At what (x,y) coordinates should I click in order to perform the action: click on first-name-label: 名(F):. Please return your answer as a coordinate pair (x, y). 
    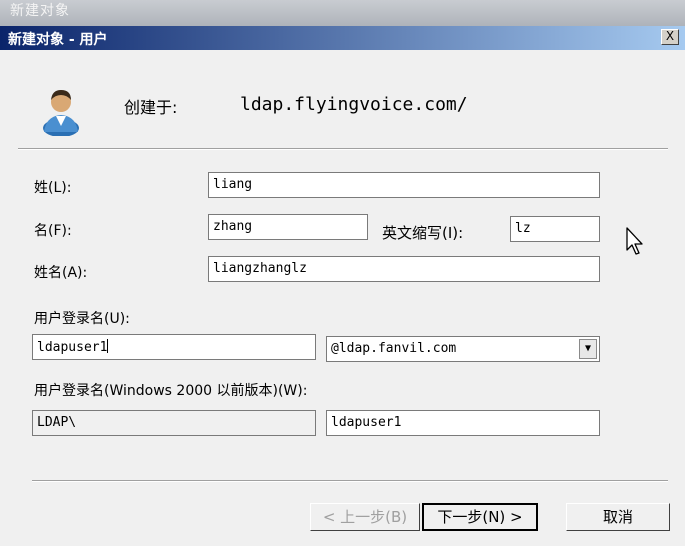
    Looking at the image, I should click on (53, 231).